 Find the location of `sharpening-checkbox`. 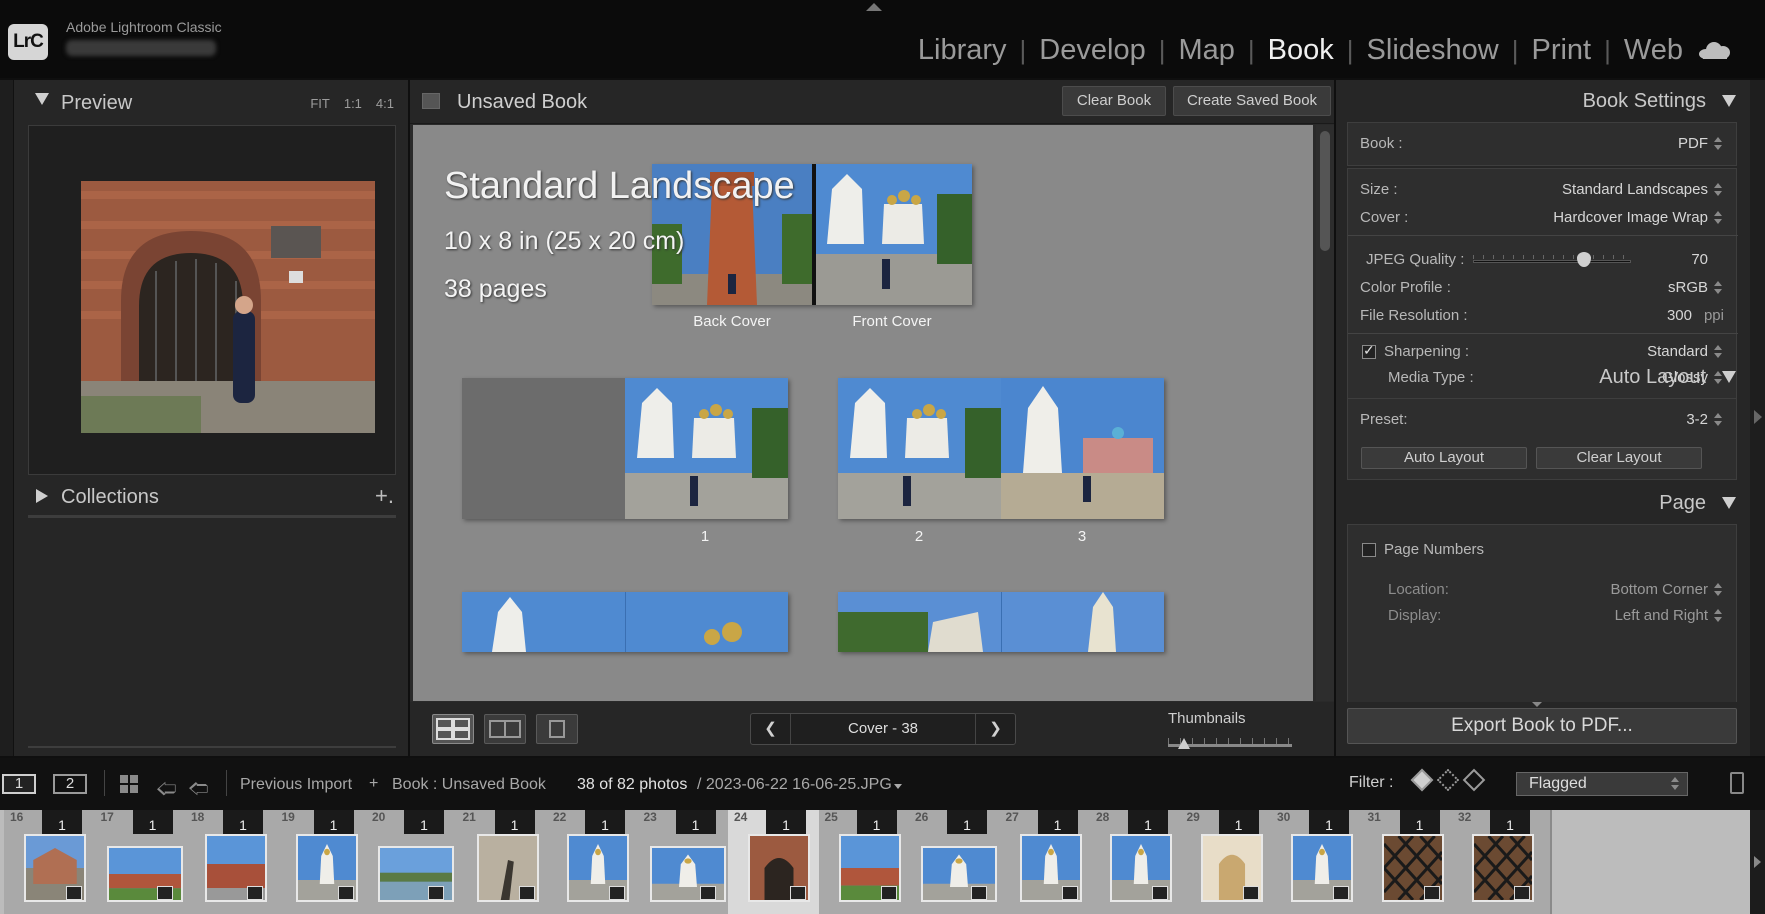

sharpening-checkbox is located at coordinates (1369, 350).